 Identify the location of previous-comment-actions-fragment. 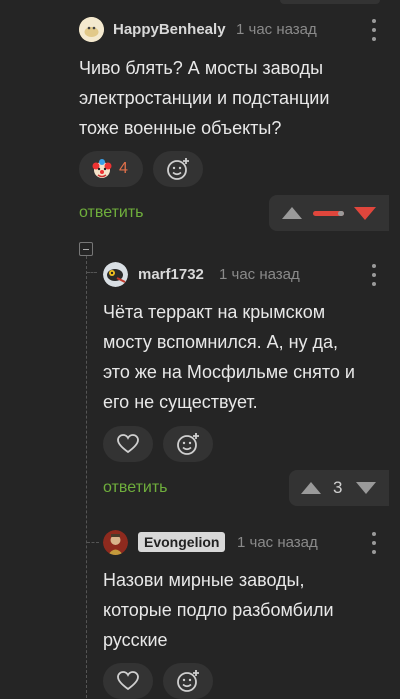
(330, 2).